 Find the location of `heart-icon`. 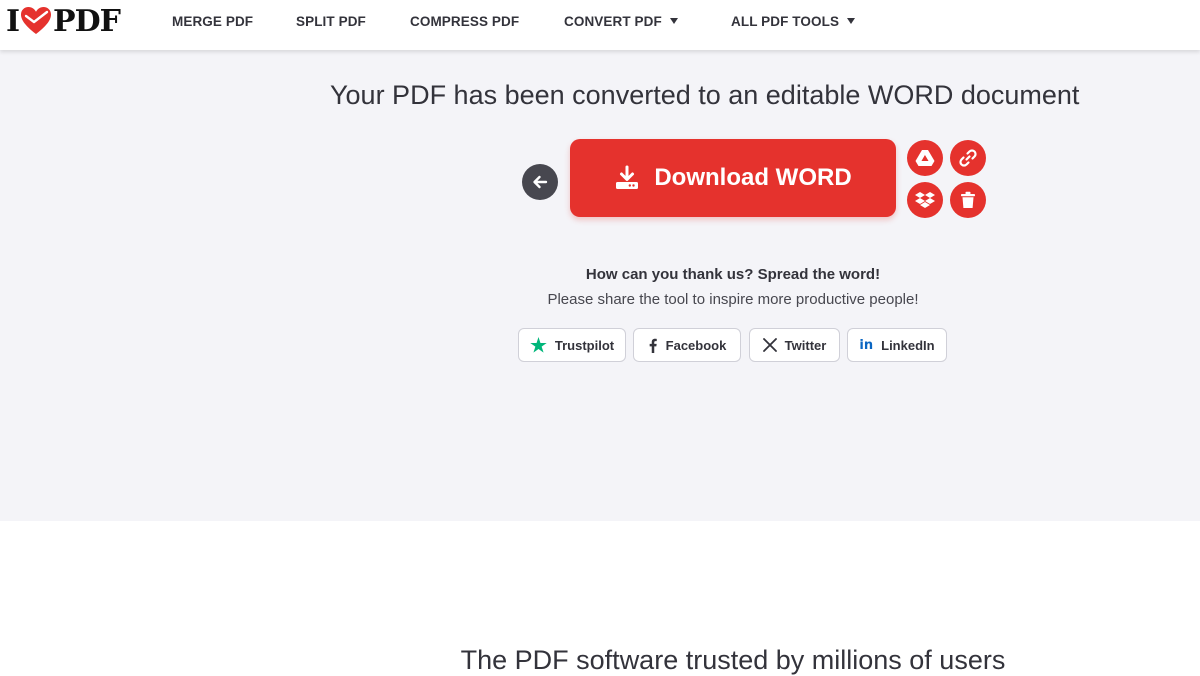

heart-icon is located at coordinates (36, 21).